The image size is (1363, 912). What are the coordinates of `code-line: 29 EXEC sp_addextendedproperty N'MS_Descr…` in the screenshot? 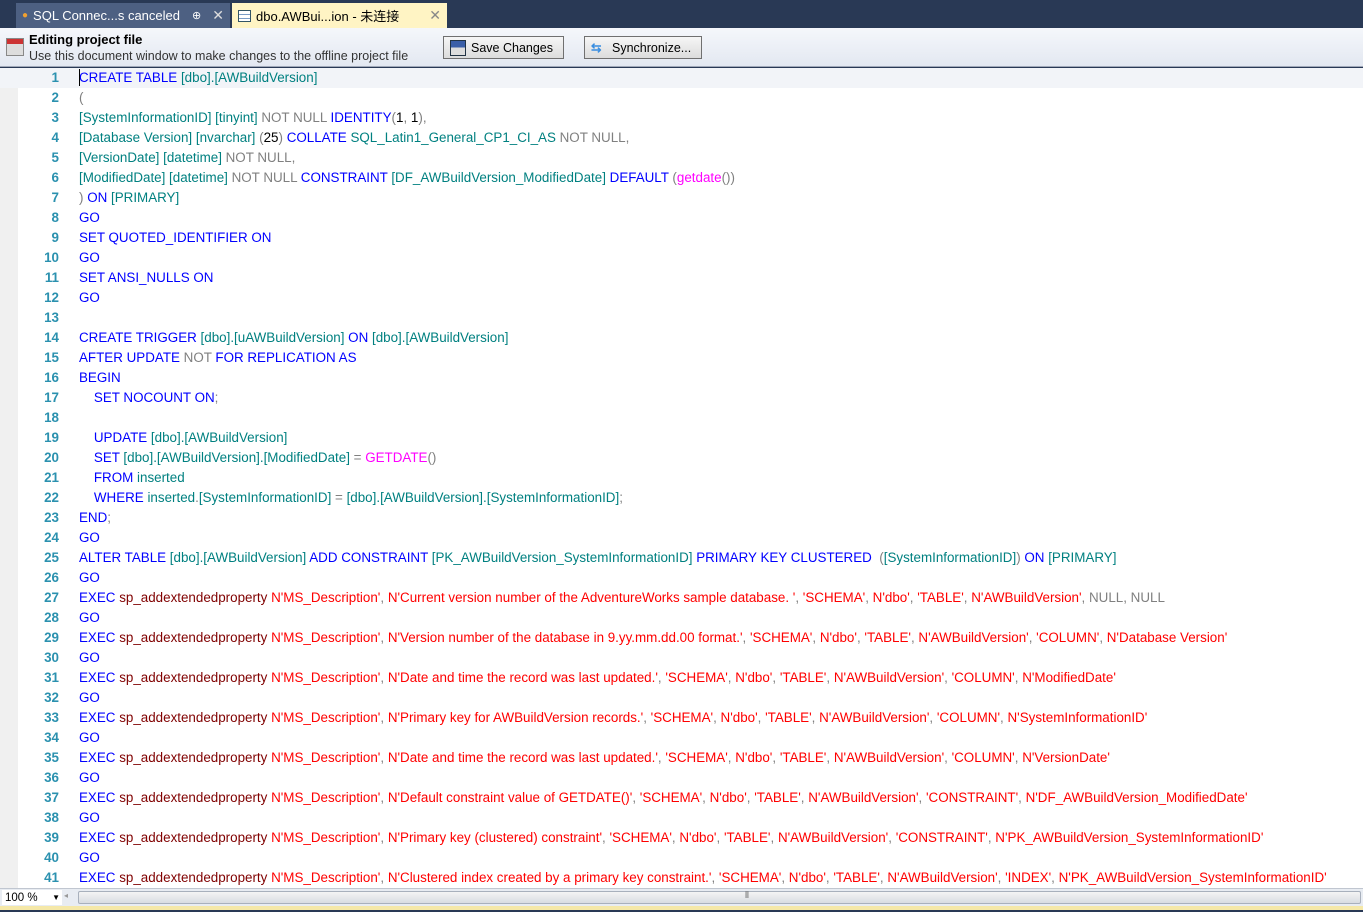 It's located at (681, 638).